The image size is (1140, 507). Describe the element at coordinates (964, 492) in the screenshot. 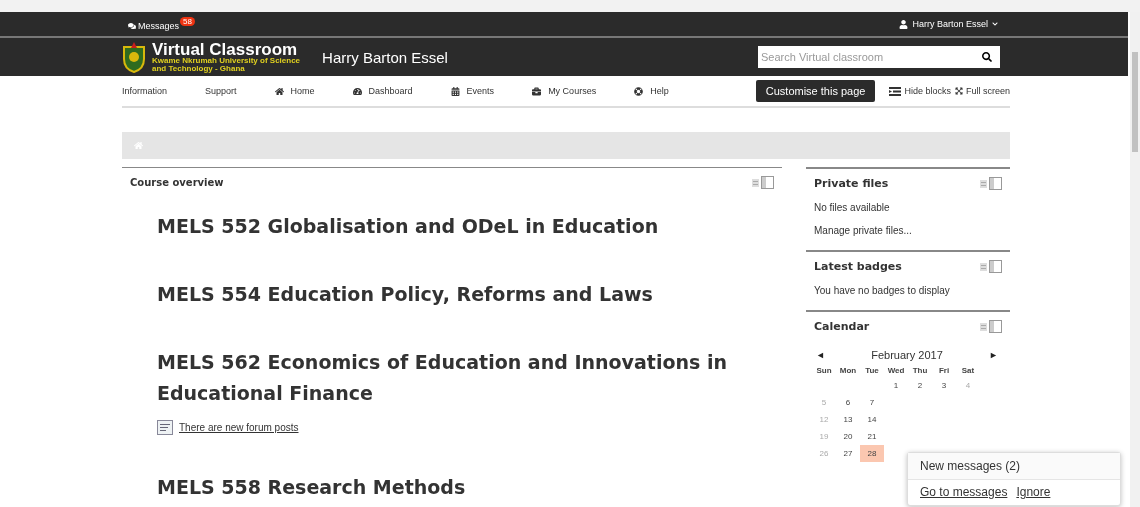

I see `go-to-messages-link: Go to messages` at that location.